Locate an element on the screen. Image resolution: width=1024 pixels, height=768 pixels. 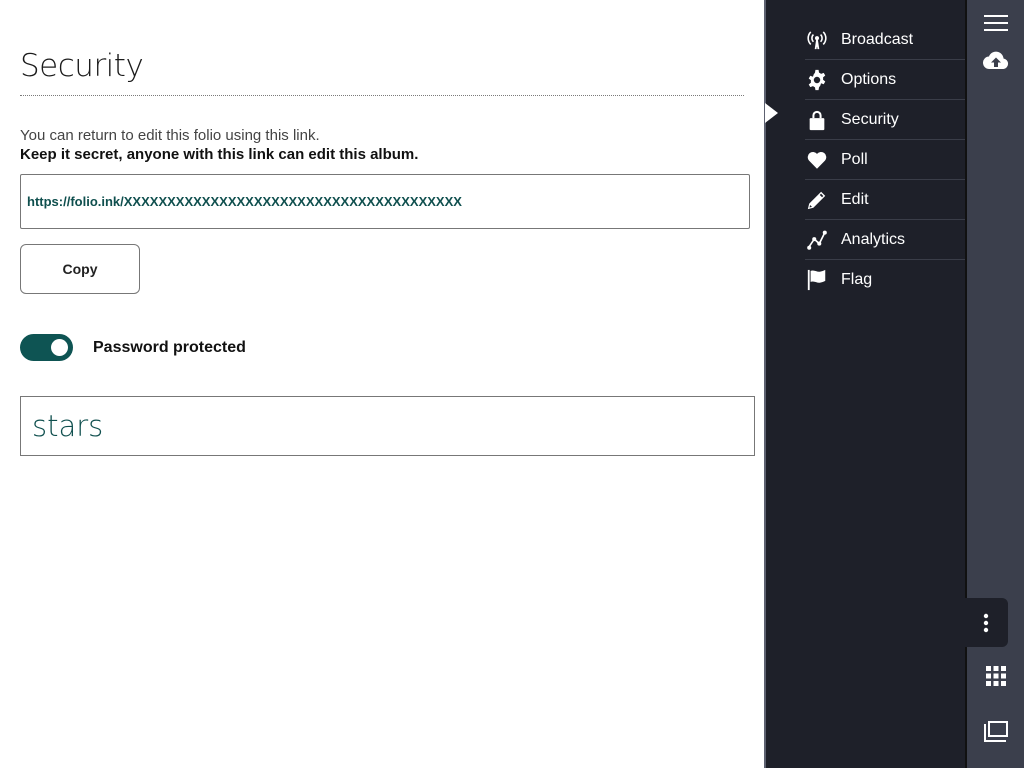
menu-item-poll: Poll is located at coordinates (885, 160).